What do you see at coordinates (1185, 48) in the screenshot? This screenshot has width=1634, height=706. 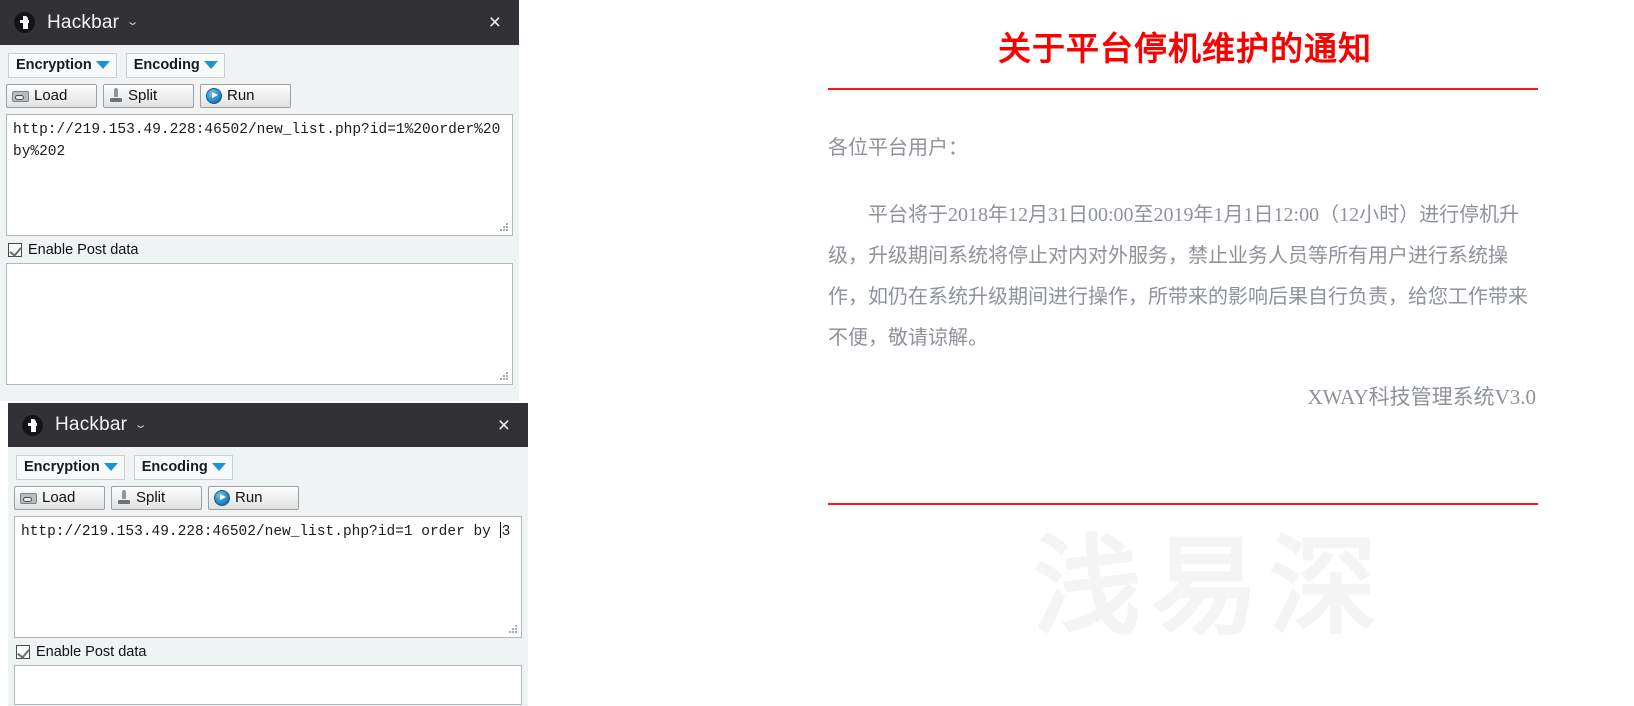 I see `page-title: 关于平台停机维护的通知` at bounding box center [1185, 48].